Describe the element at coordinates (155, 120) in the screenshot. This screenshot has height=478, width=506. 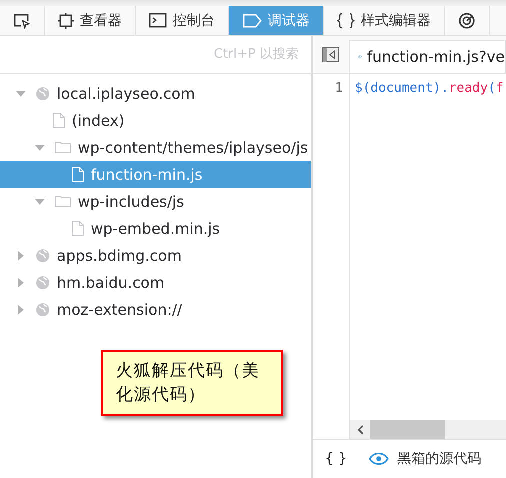
I see `source-tree-item: (index)` at that location.